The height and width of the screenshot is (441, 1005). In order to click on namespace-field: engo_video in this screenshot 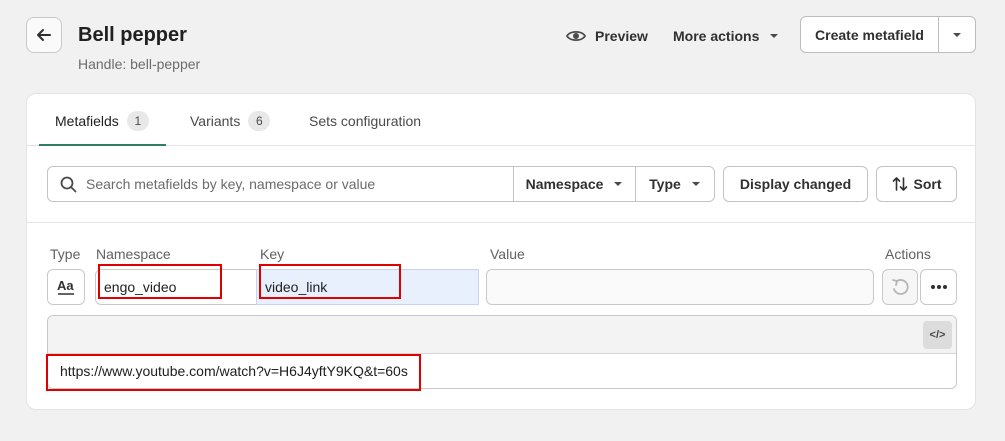, I will do `click(176, 287)`.